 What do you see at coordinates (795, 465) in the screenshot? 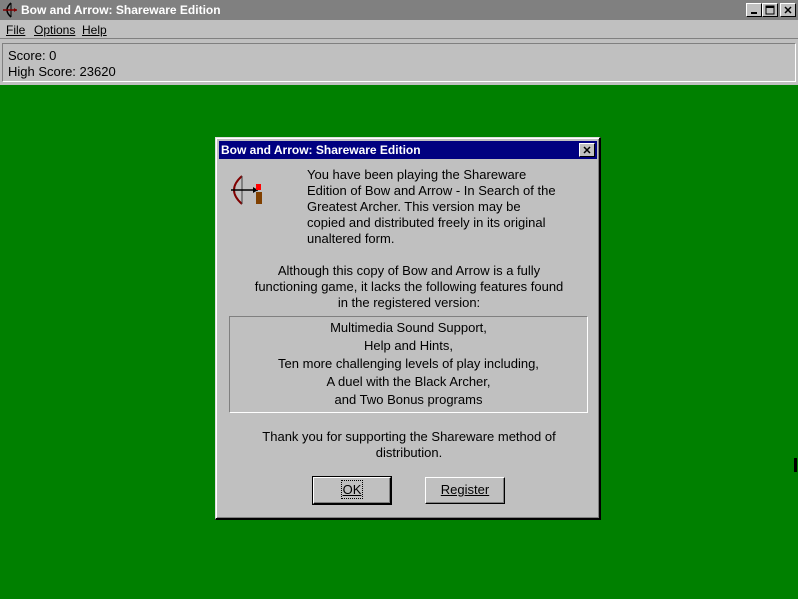
I see `text-cursor-icon` at bounding box center [795, 465].